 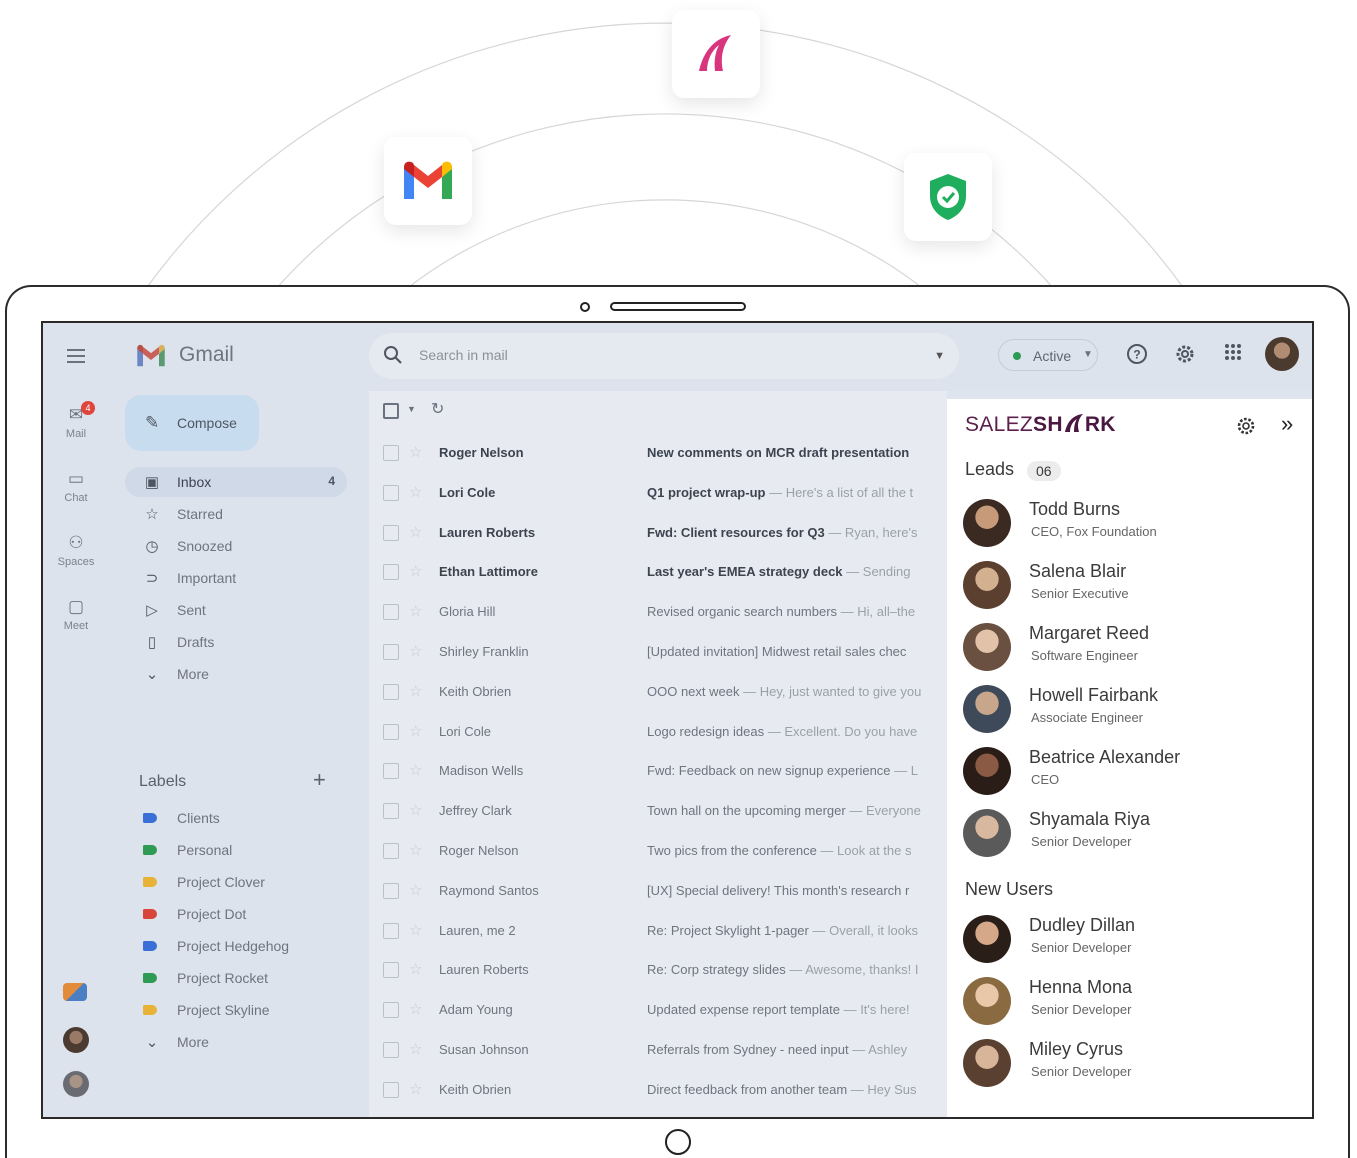 I want to click on label-item: Project Skyline, so click(x=236, y=1010).